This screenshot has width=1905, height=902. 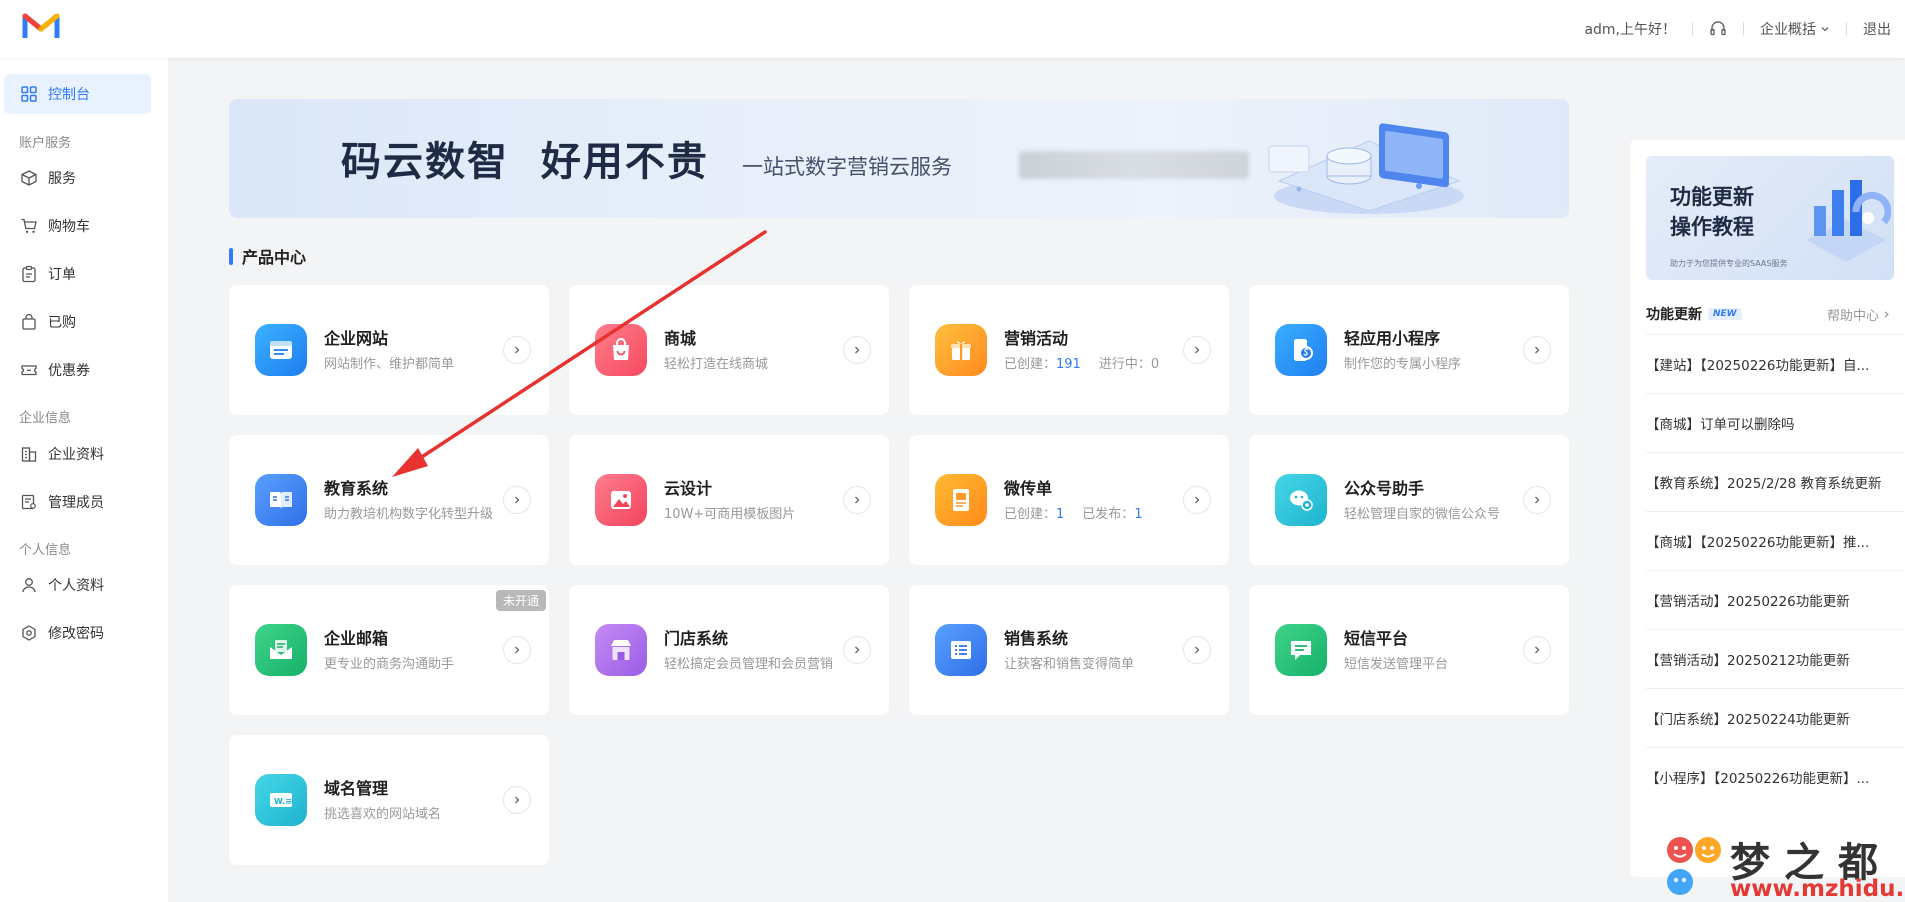 What do you see at coordinates (41, 26) in the screenshot?
I see `brand-logo-icon` at bounding box center [41, 26].